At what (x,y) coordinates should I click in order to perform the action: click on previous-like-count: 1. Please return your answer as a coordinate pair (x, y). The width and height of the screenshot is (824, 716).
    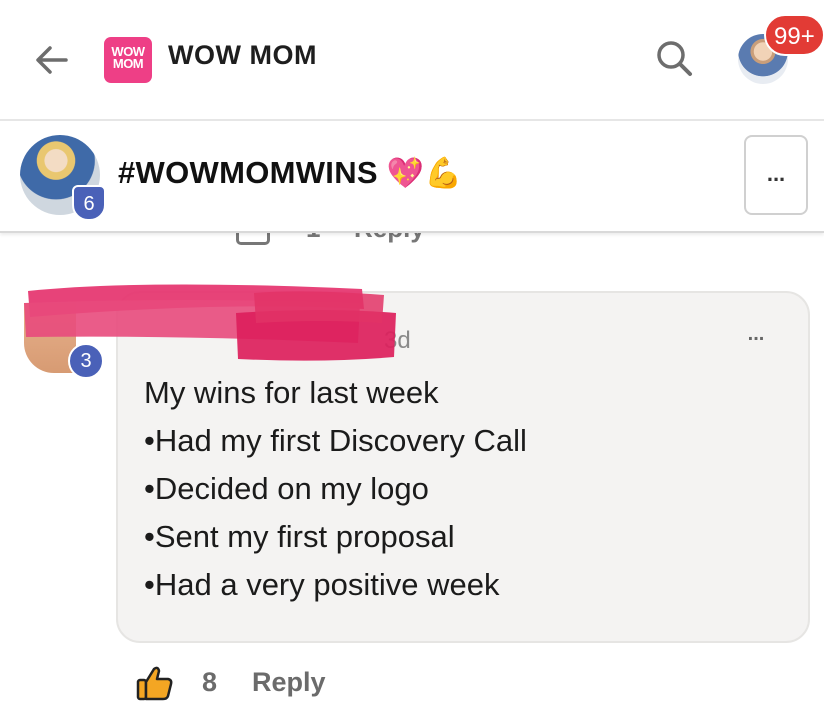
    Looking at the image, I should click on (313, 238).